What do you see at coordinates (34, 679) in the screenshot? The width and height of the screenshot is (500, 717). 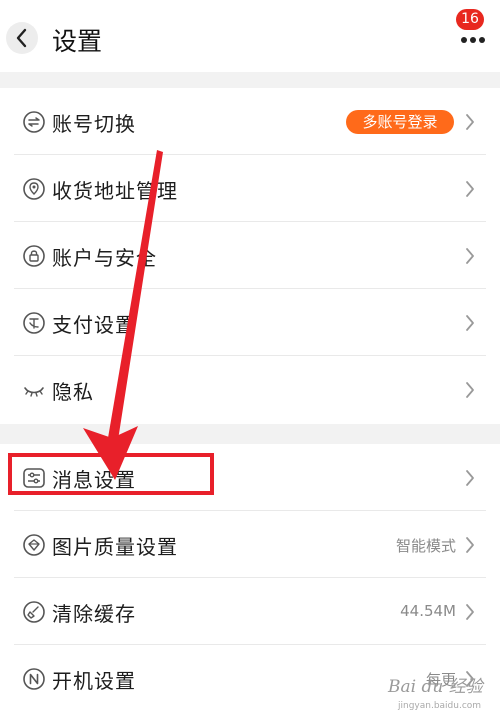 I see `startup-icon` at bounding box center [34, 679].